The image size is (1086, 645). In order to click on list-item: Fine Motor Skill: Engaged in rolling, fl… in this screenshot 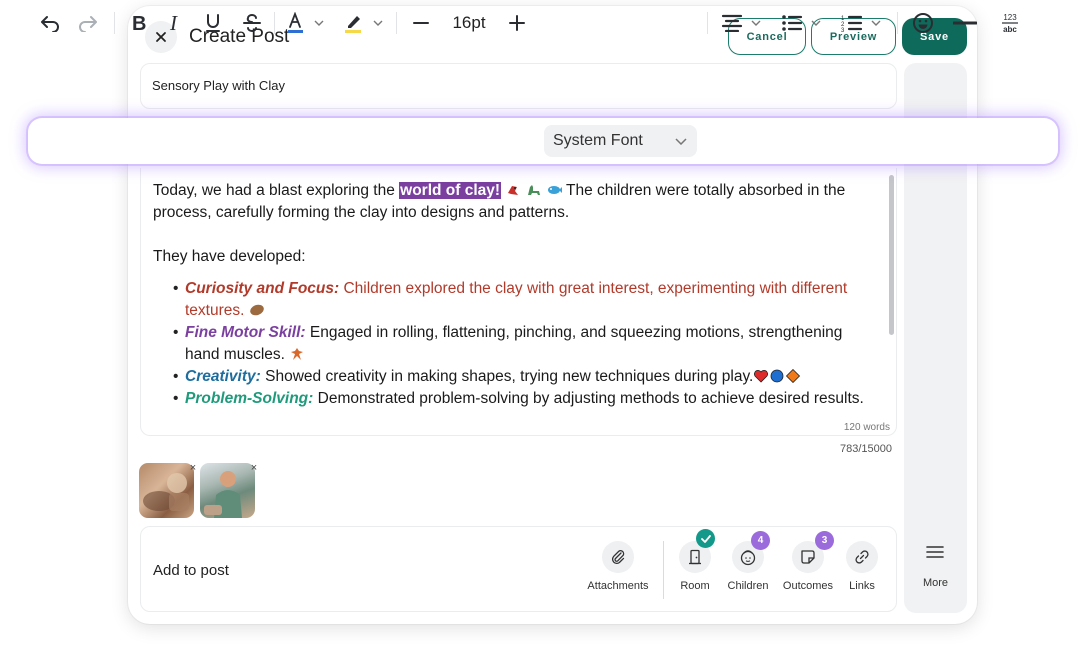, I will do `click(527, 344)`.